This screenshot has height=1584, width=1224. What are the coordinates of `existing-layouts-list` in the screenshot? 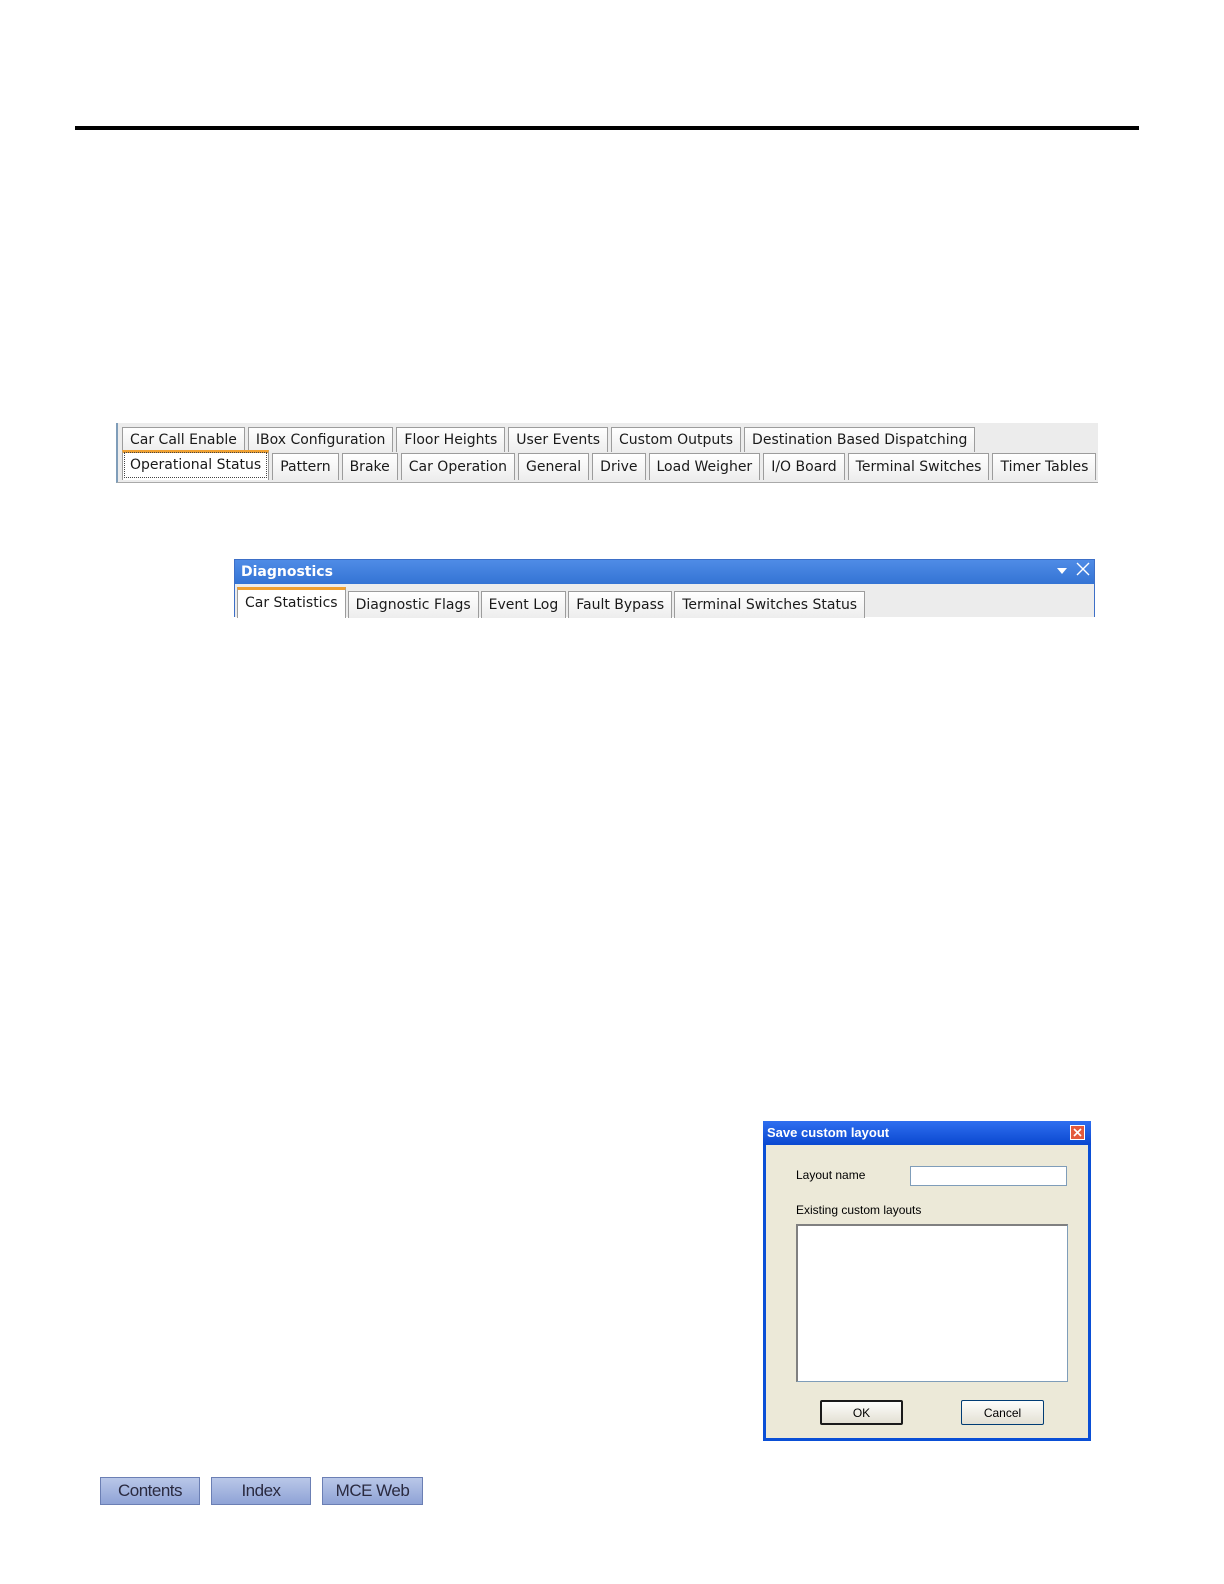 It's located at (932, 1303).